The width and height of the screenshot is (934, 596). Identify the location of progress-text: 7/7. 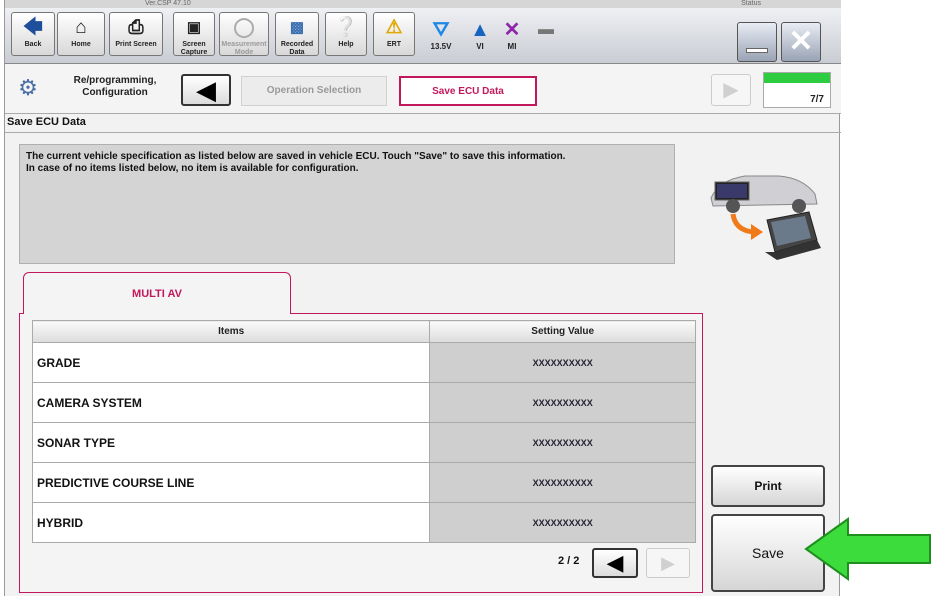
(817, 99).